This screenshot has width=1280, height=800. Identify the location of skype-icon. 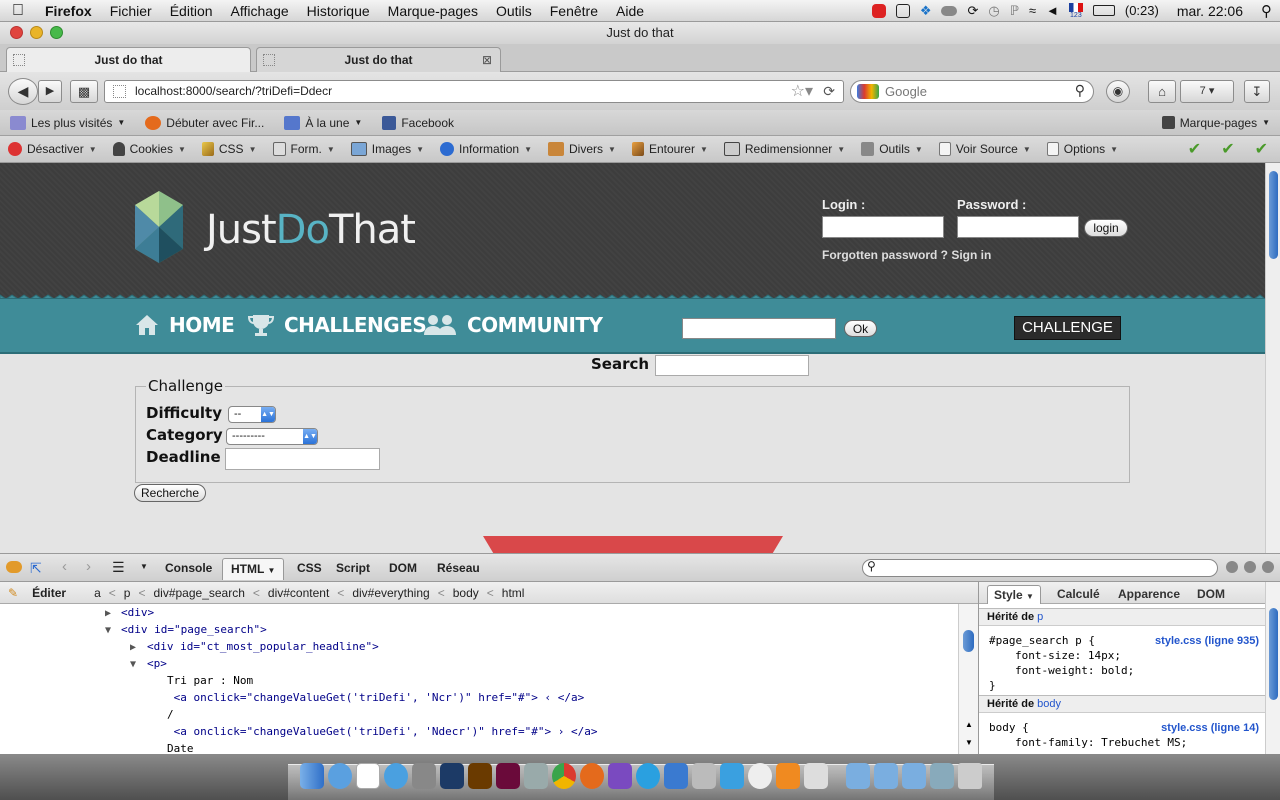
(648, 776).